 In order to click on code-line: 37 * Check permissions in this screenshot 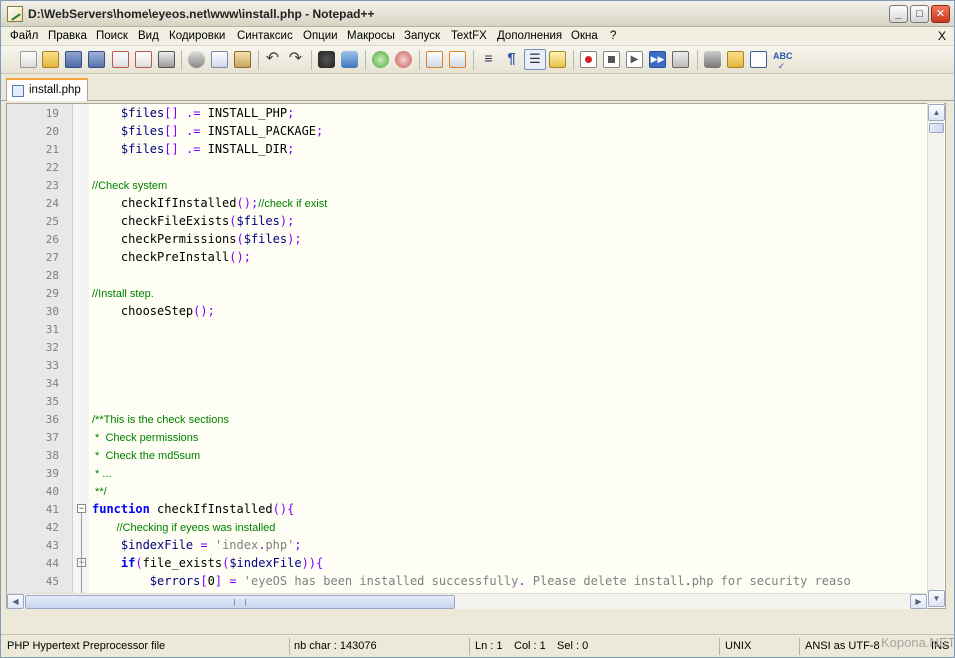, I will do `click(467, 437)`.